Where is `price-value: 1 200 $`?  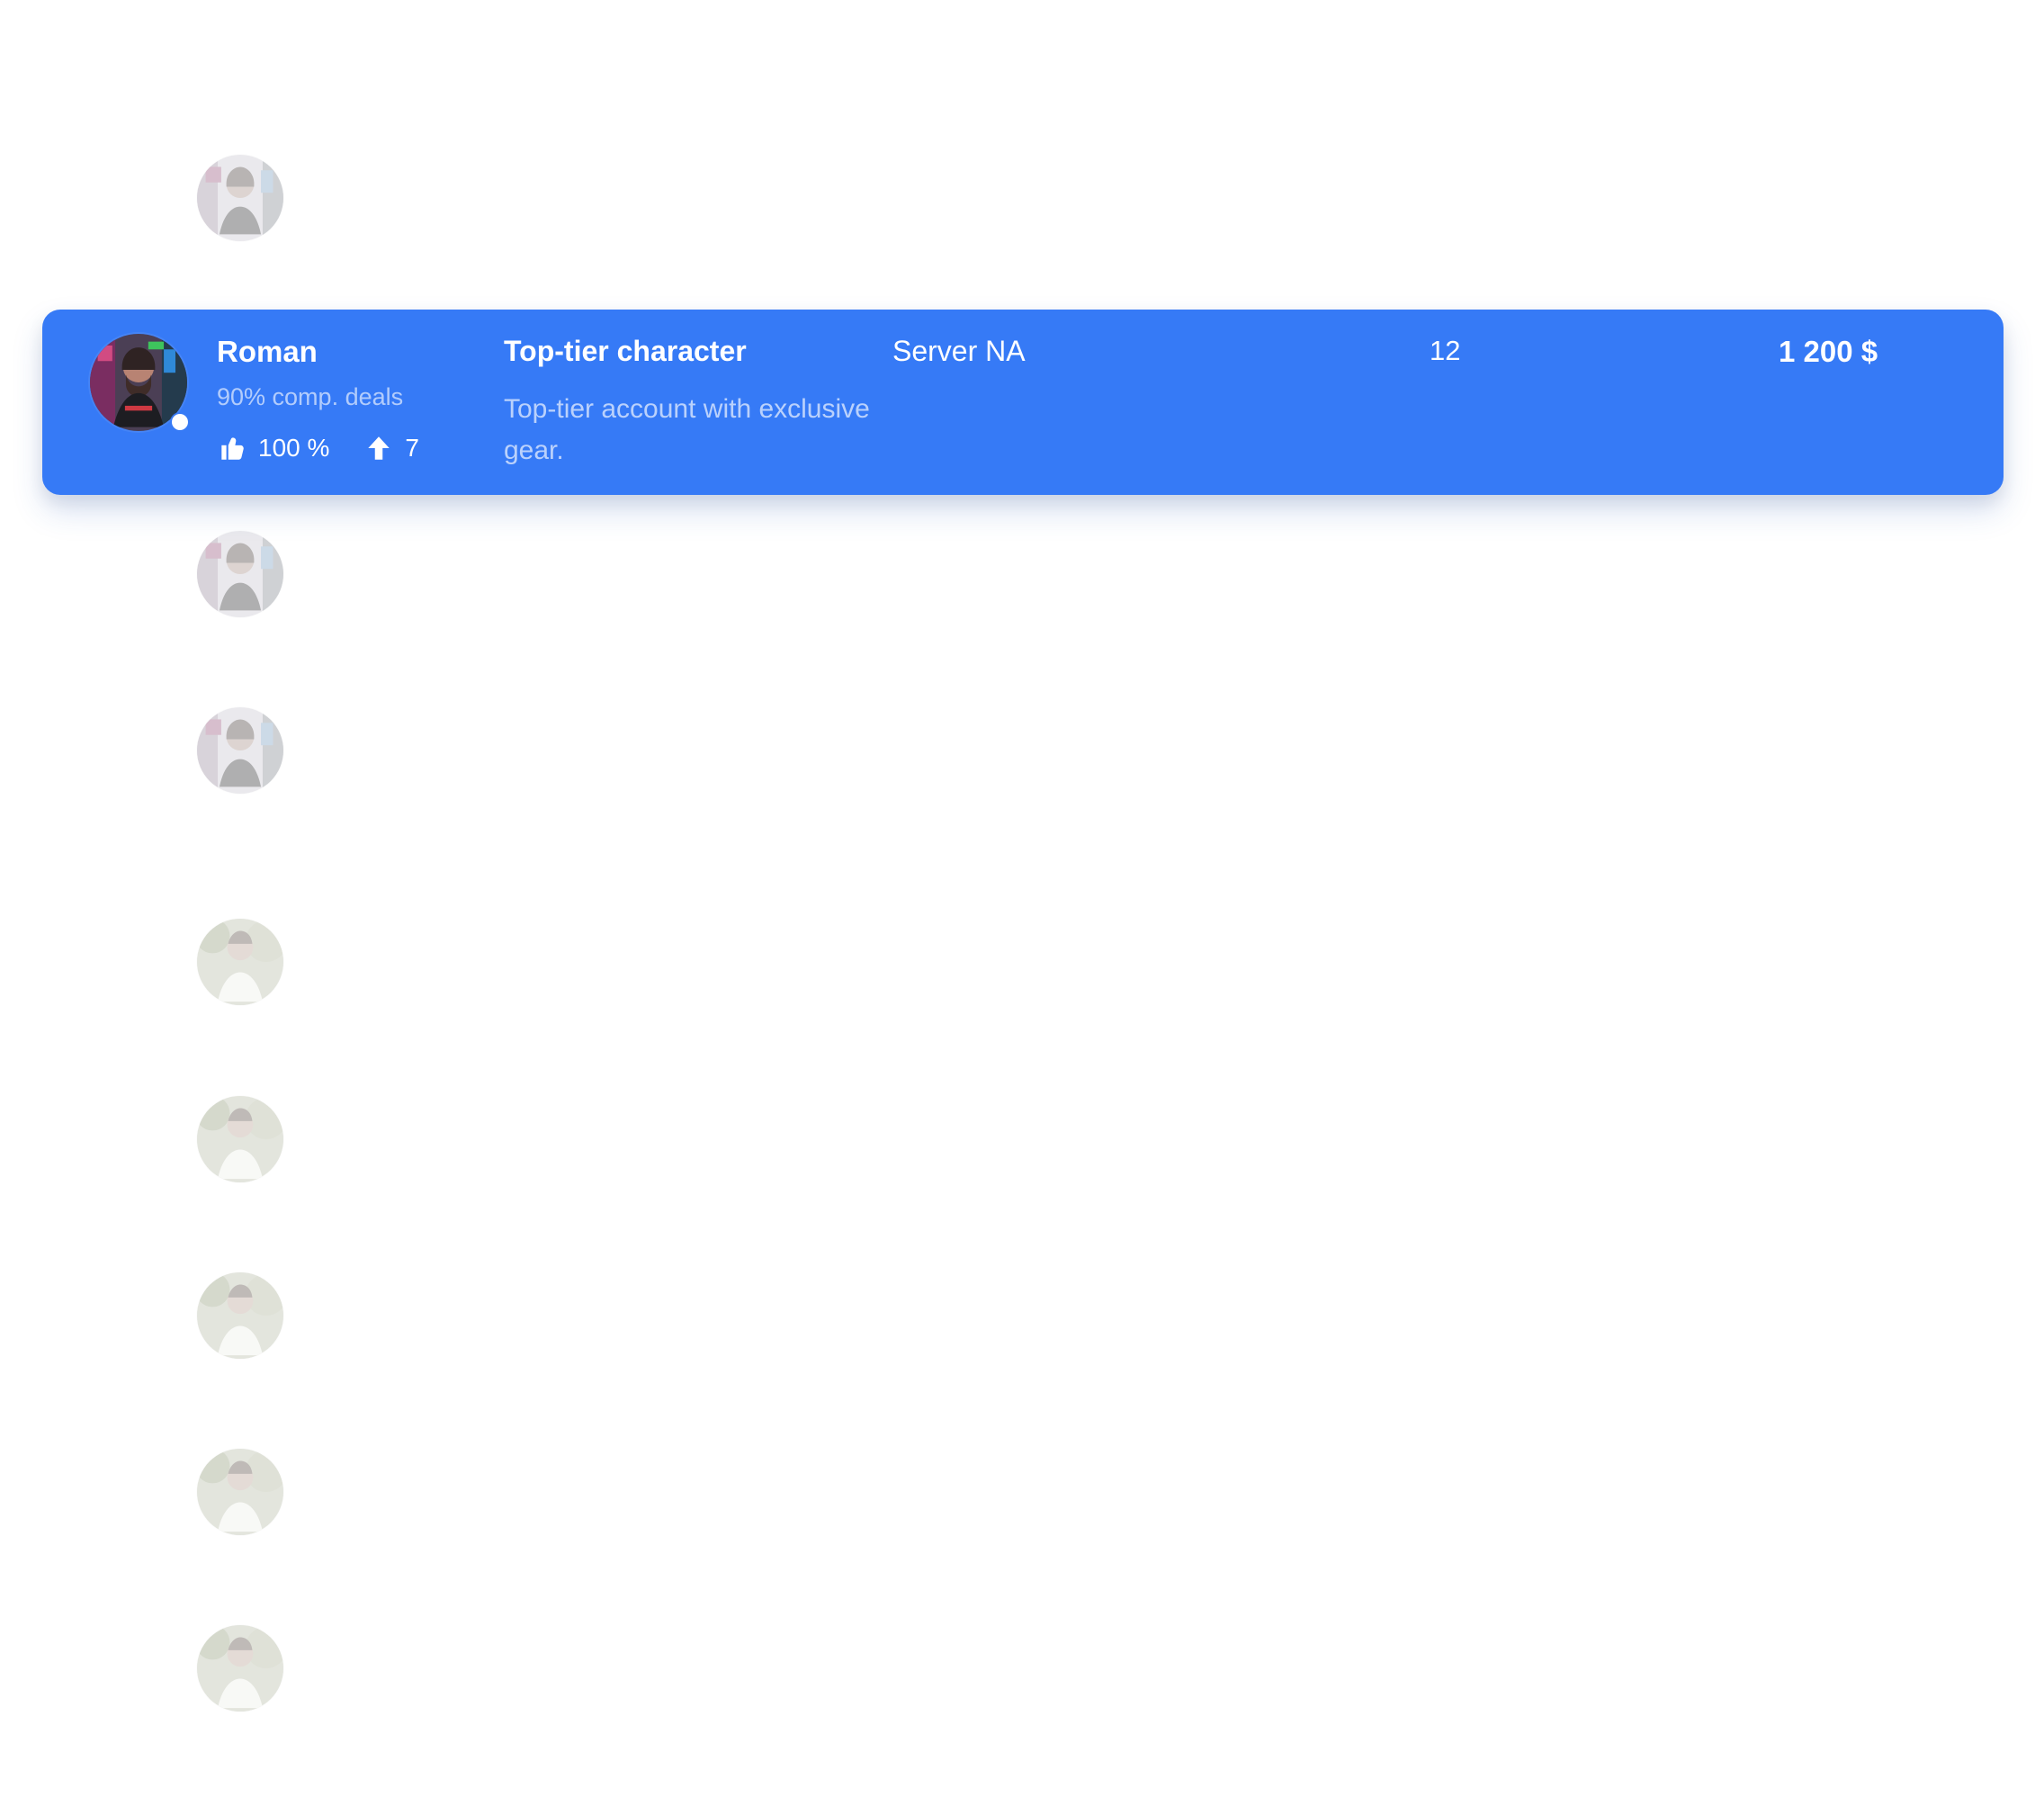 price-value: 1 200 $ is located at coordinates (1828, 351).